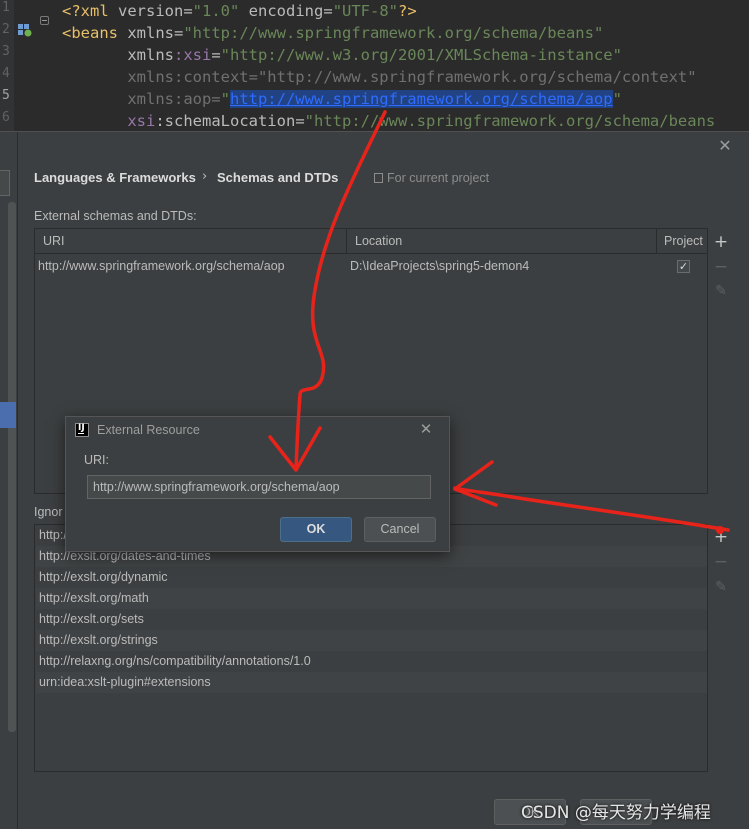 Image resolution: width=749 pixels, height=829 pixels. What do you see at coordinates (192, 55) in the screenshot?
I see `code-token: :xsi` at bounding box center [192, 55].